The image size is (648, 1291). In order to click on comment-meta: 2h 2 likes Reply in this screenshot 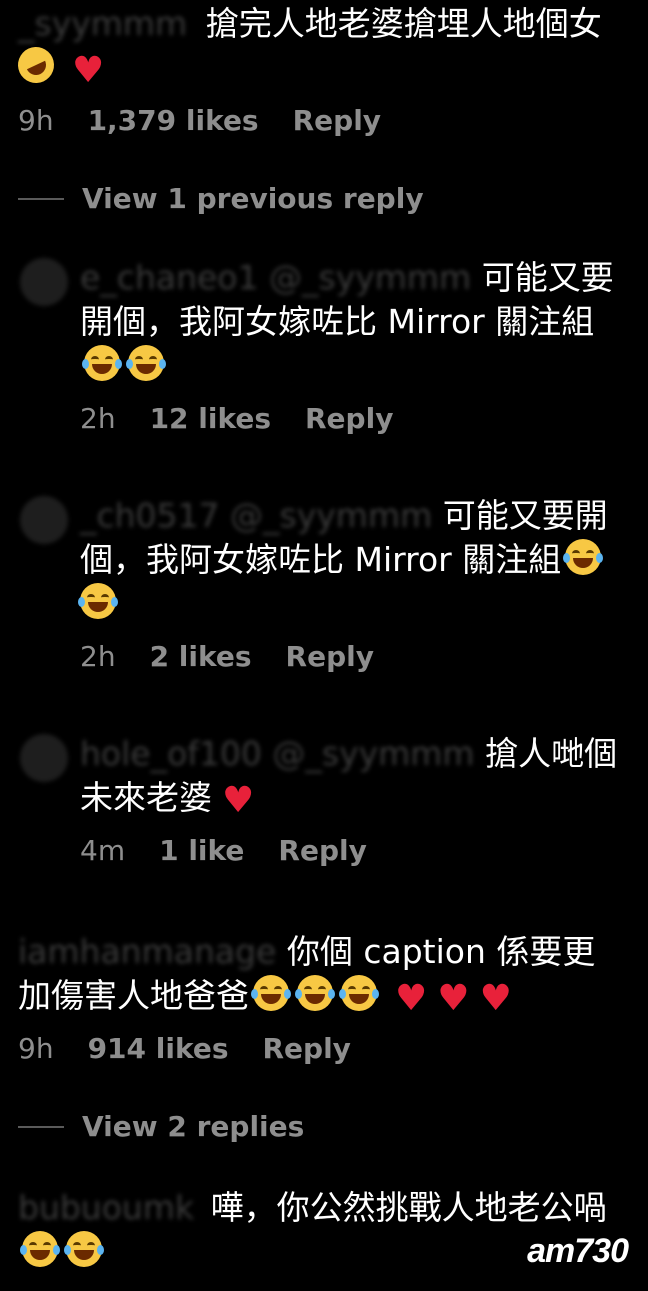, I will do `click(350, 656)`.